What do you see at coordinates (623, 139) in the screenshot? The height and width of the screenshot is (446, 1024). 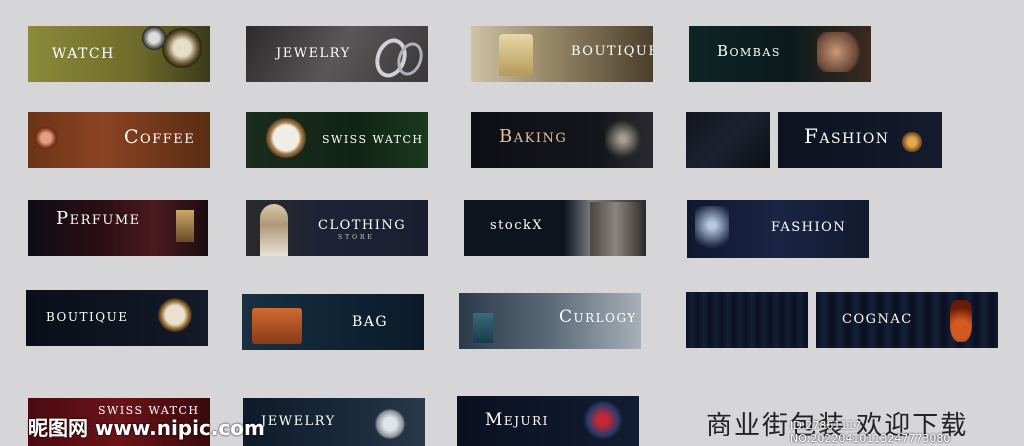 I see `baking-image` at bounding box center [623, 139].